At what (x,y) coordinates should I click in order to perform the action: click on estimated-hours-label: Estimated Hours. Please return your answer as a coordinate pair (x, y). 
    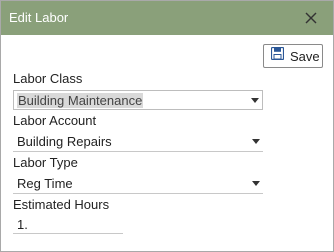
    Looking at the image, I should click on (61, 204).